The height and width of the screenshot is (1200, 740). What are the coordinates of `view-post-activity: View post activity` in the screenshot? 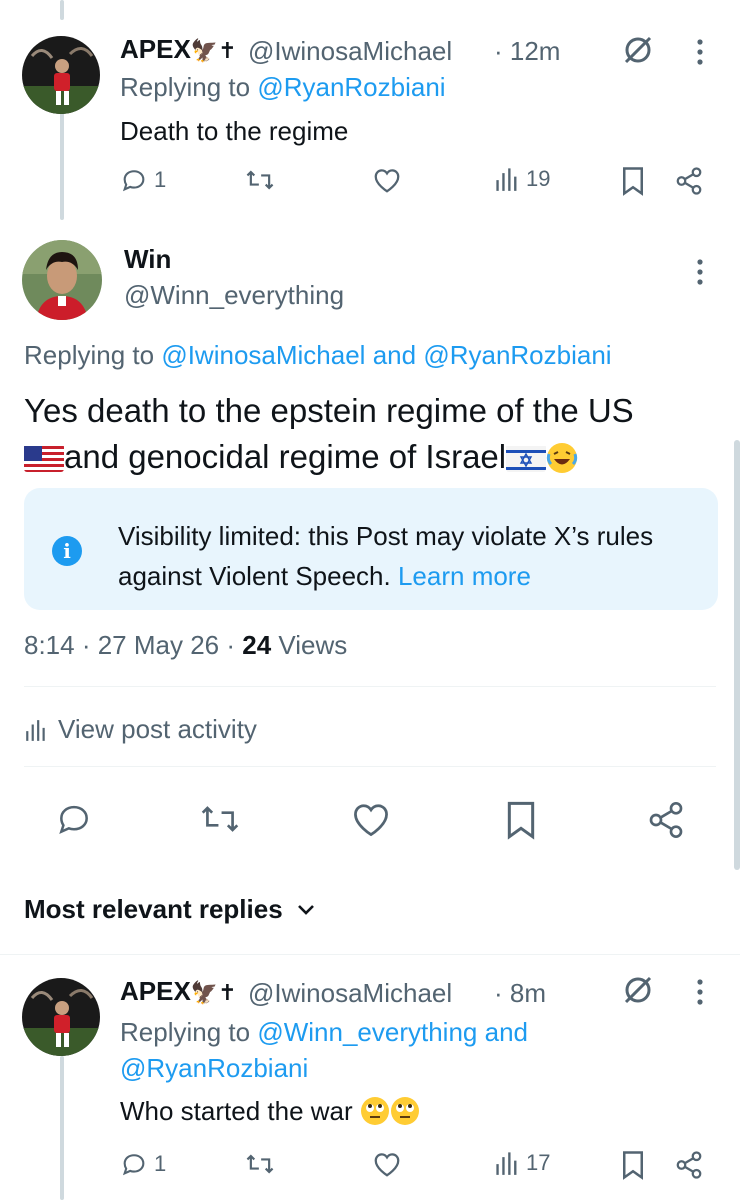 It's located at (140, 729).